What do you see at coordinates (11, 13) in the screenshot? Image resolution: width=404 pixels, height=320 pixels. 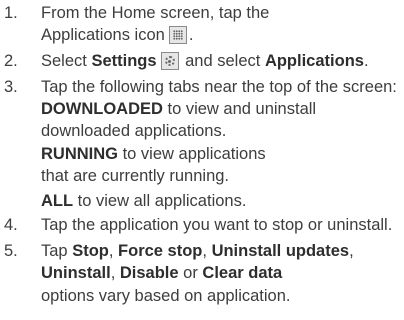 I see `step-number: 1.` at bounding box center [11, 13].